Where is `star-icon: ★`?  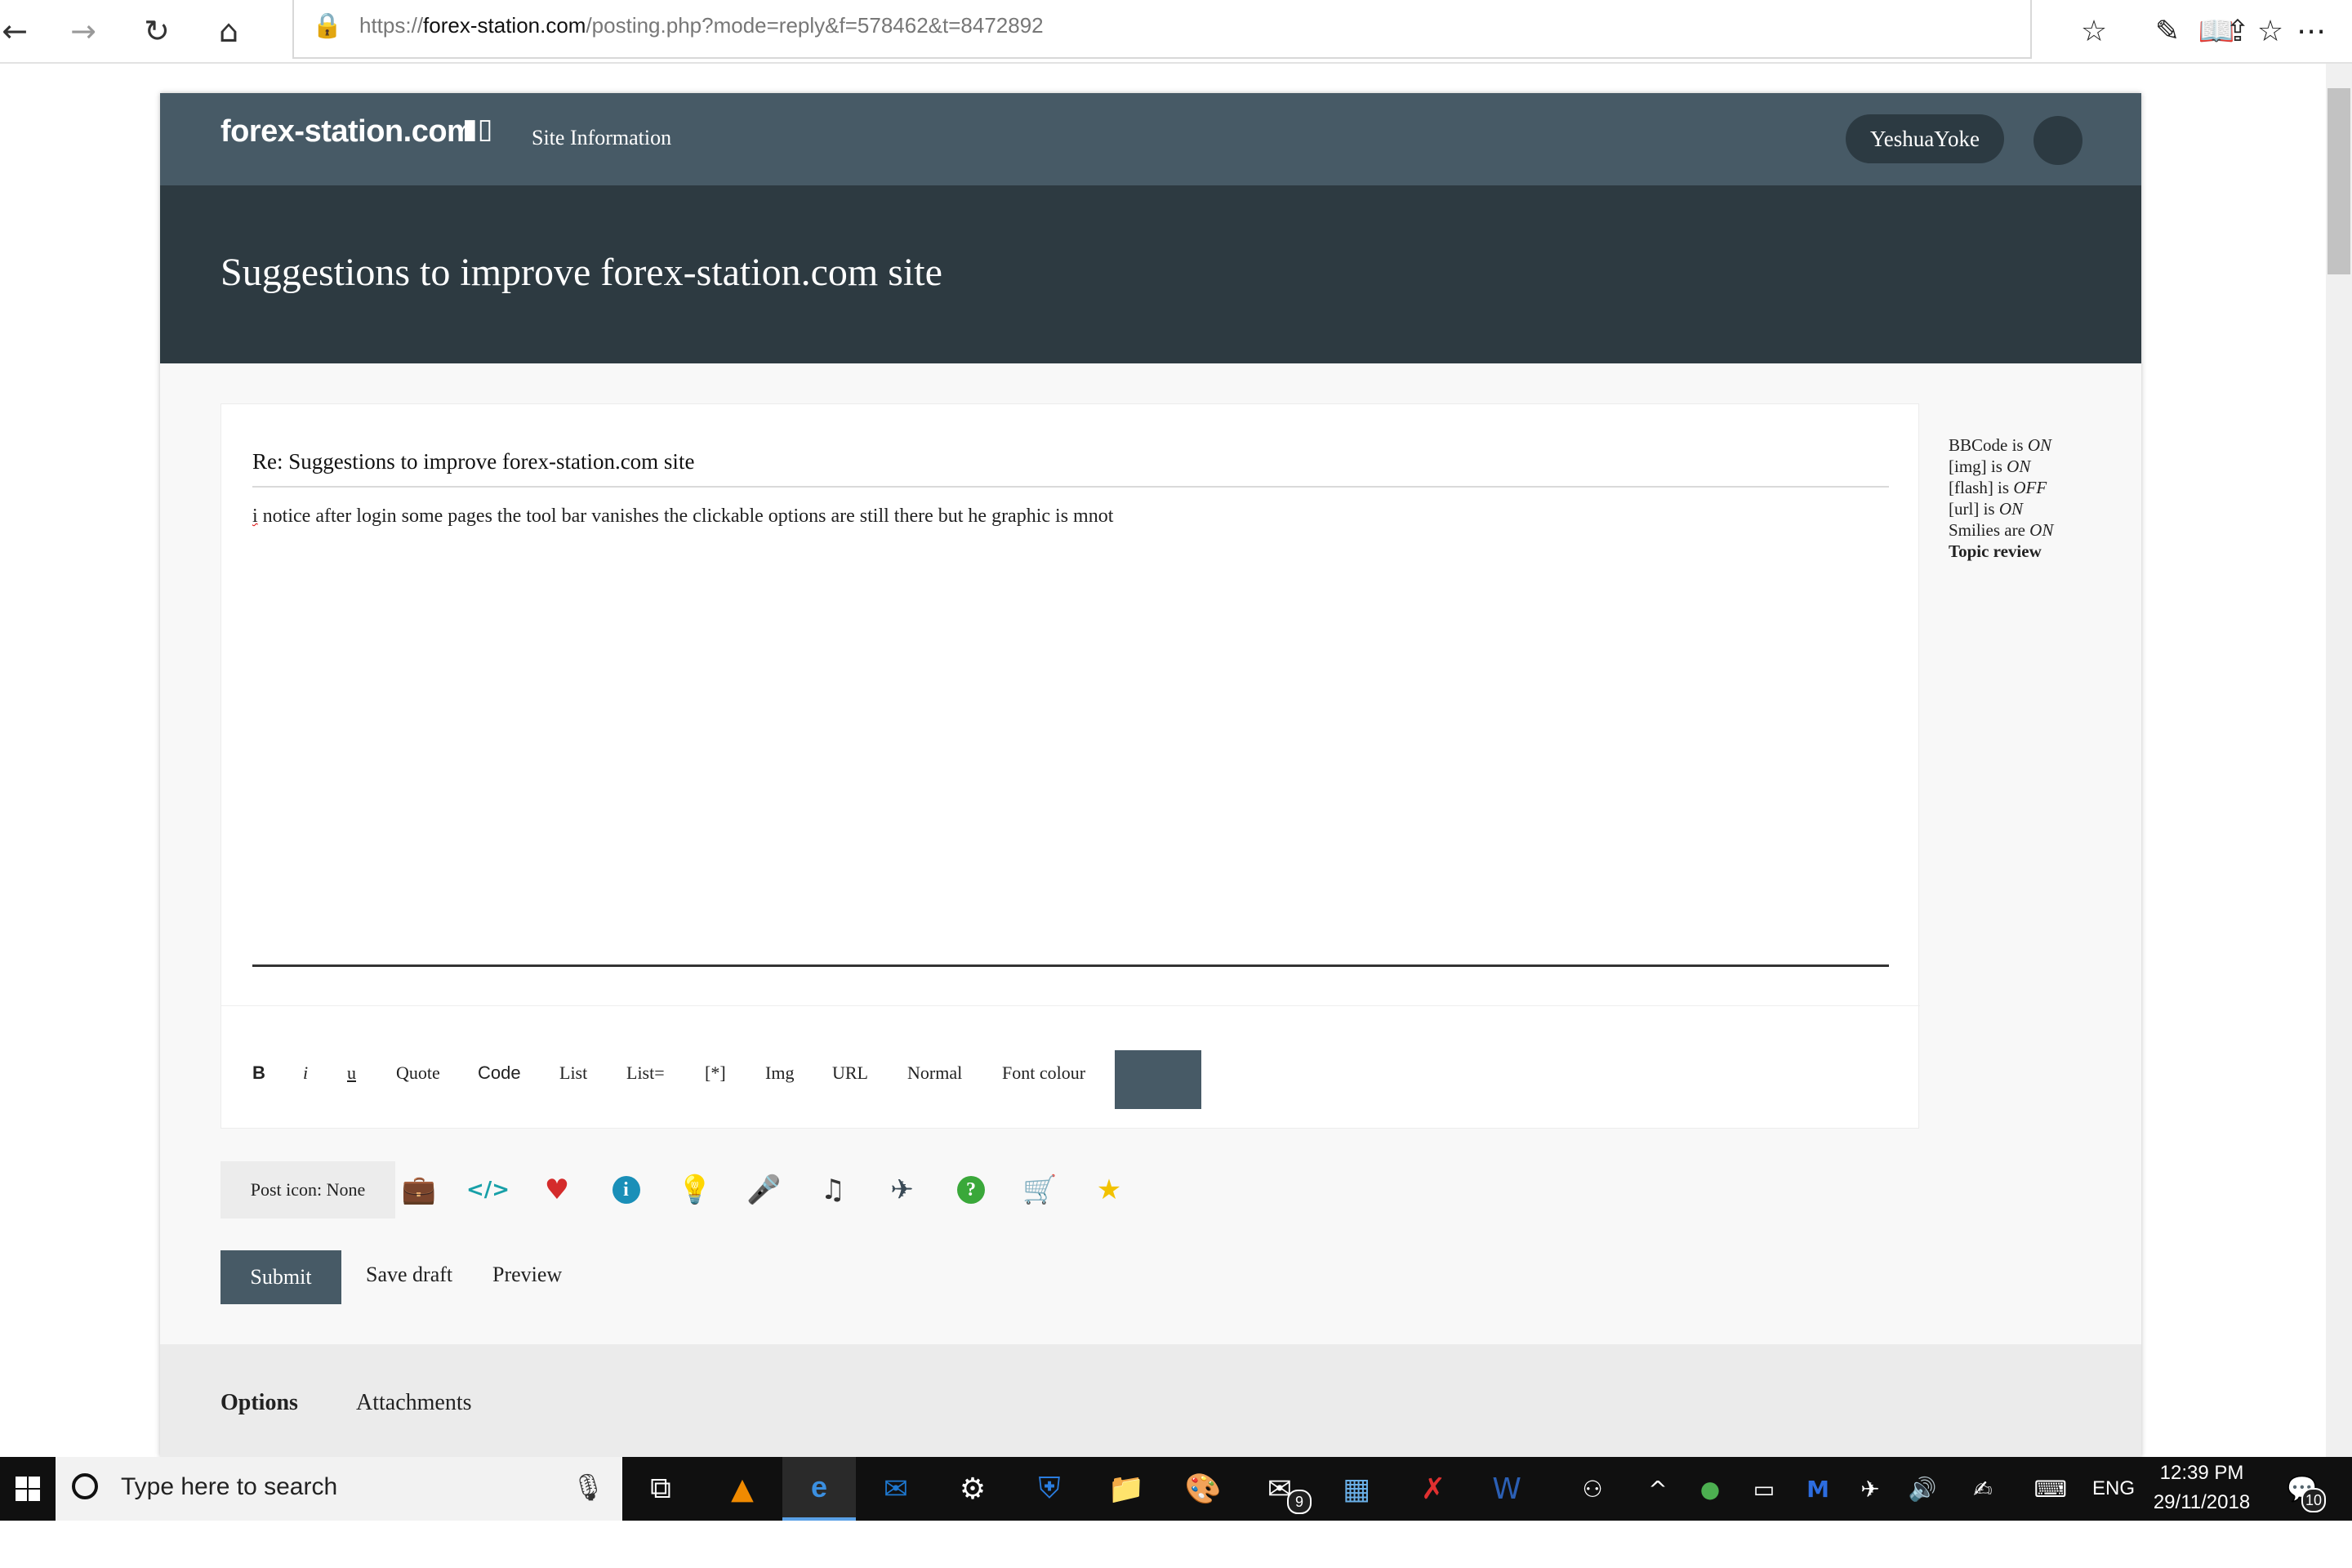
star-icon: ★ is located at coordinates (1109, 1189).